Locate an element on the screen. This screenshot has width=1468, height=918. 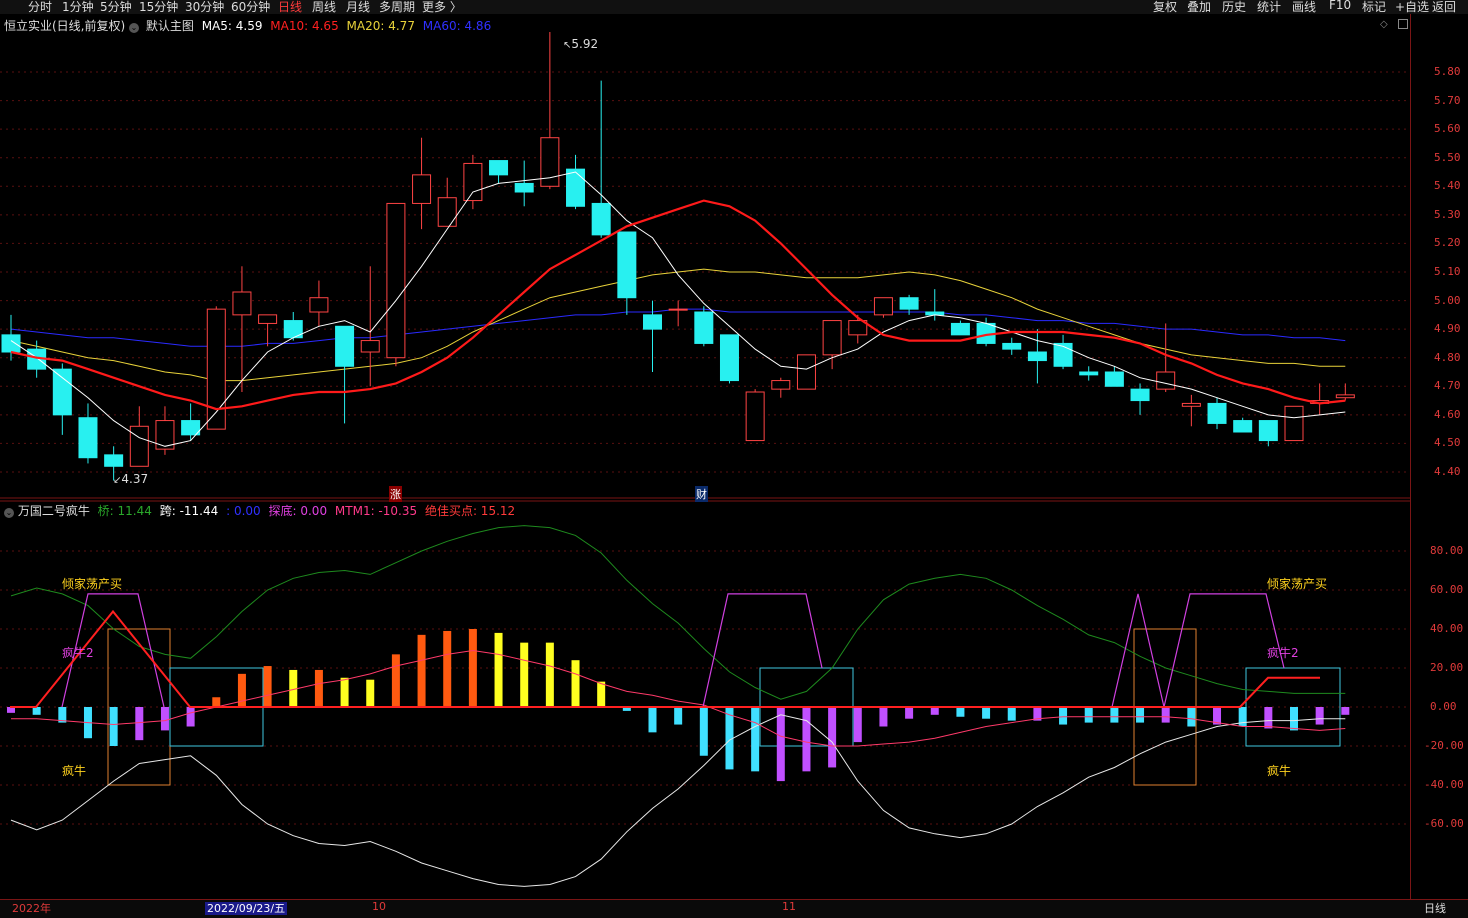
low-price-label: ↙4.37 is located at coordinates (131, 479).